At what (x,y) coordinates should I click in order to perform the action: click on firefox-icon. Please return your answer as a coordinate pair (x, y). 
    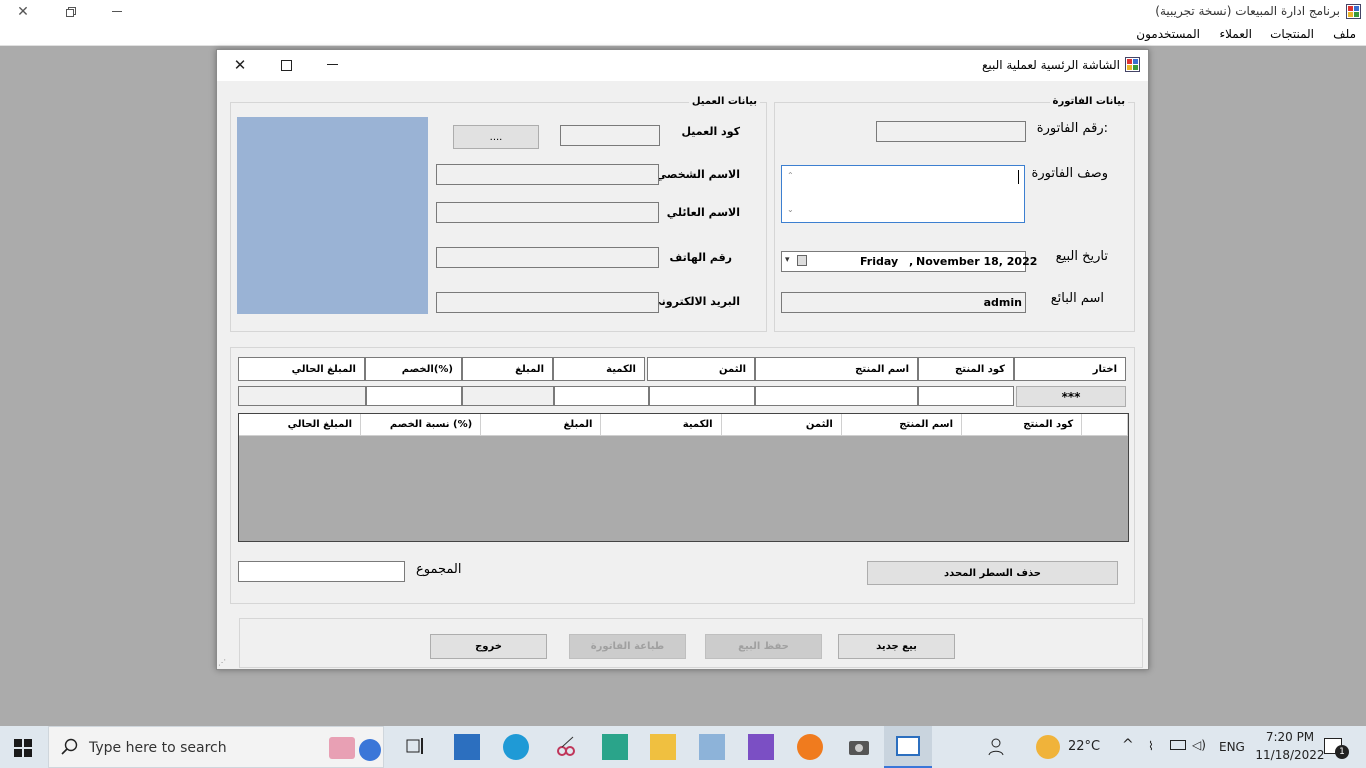
    Looking at the image, I should click on (810, 747).